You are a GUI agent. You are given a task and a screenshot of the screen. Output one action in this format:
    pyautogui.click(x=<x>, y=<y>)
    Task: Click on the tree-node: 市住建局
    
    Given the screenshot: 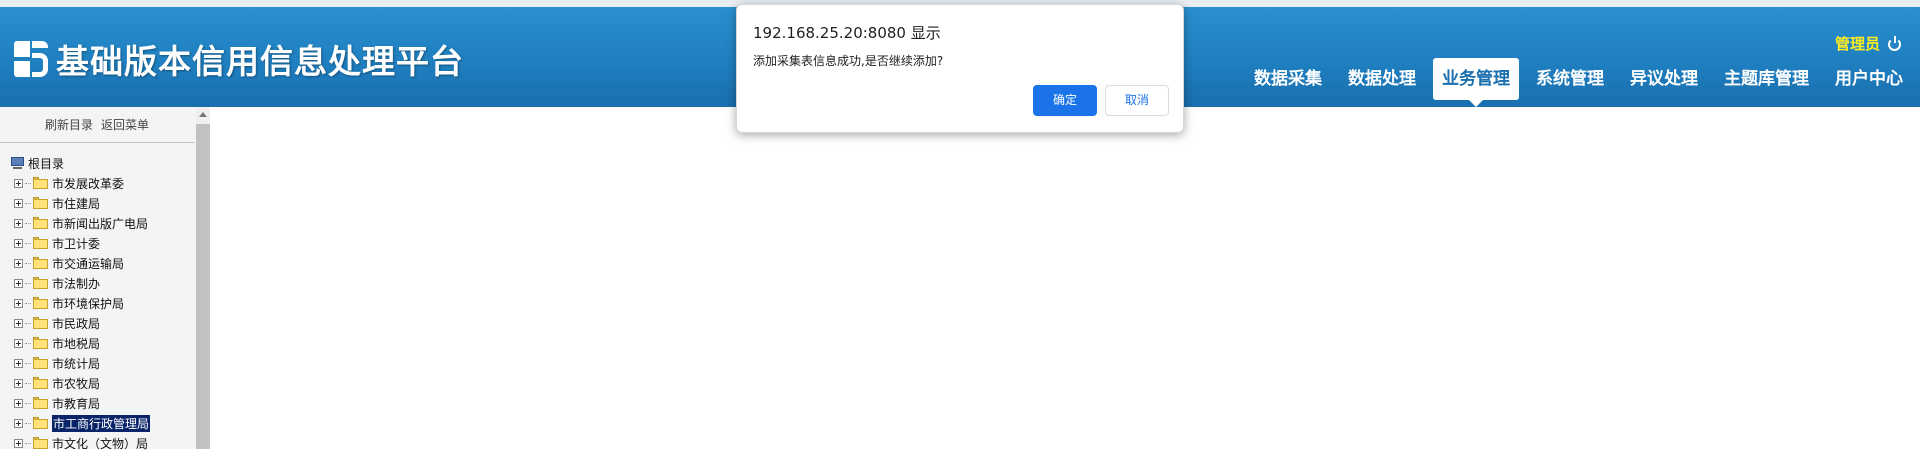 What is the action you would take?
    pyautogui.click(x=100, y=203)
    